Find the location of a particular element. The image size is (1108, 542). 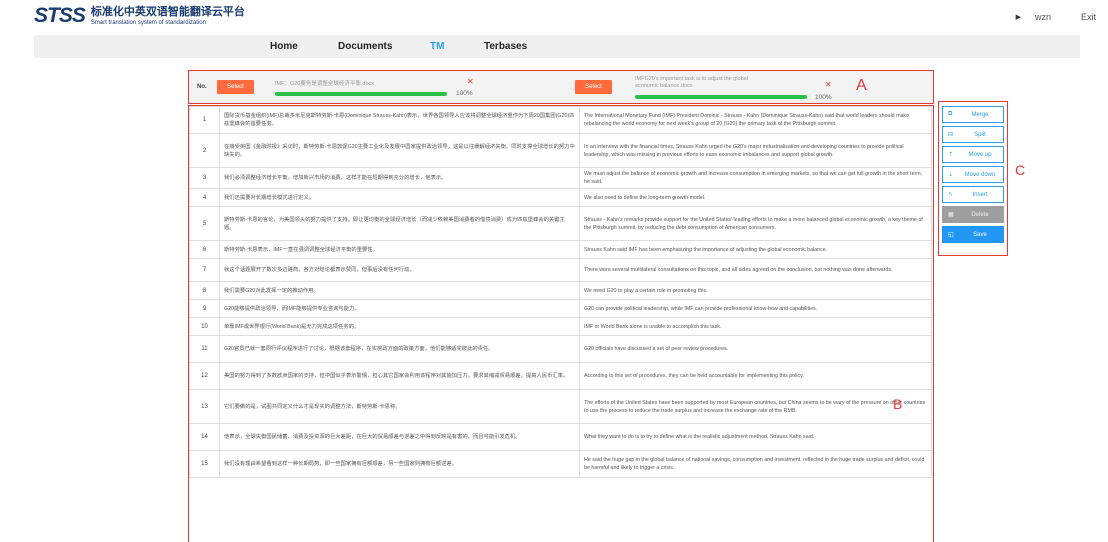

row-number: 12 is located at coordinates (204, 376).